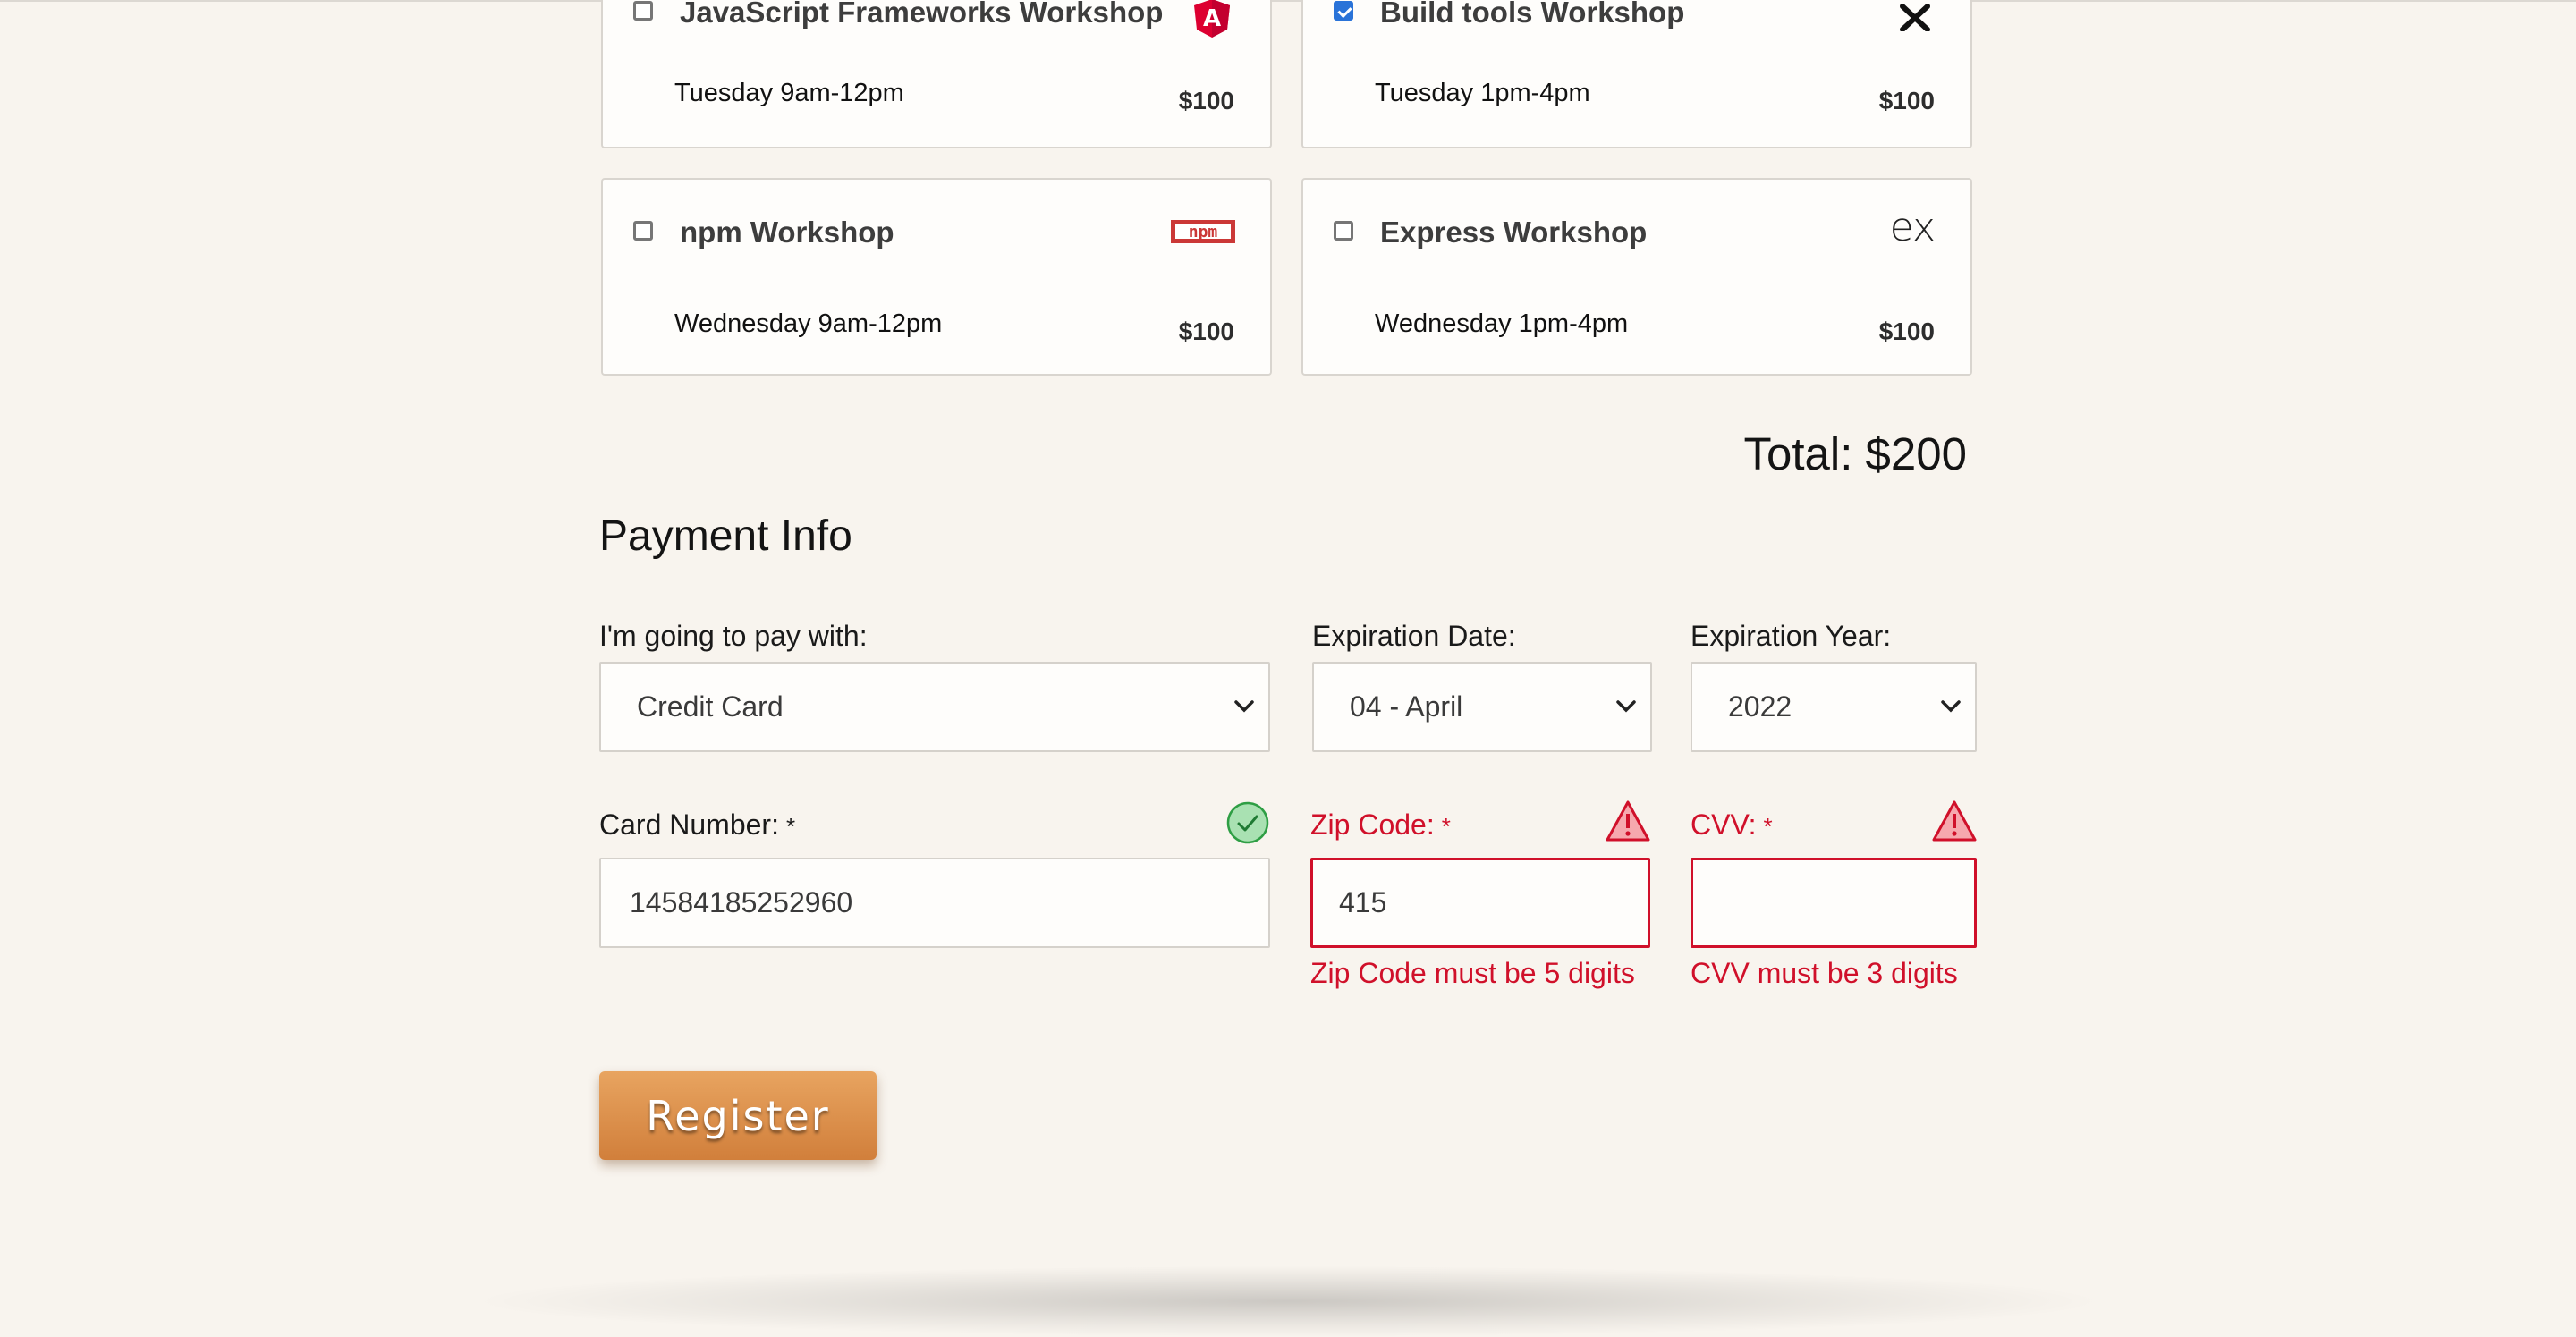 Image resolution: width=2576 pixels, height=1337 pixels. Describe the element at coordinates (1212, 18) in the screenshot. I see `svg-text: A` at that location.